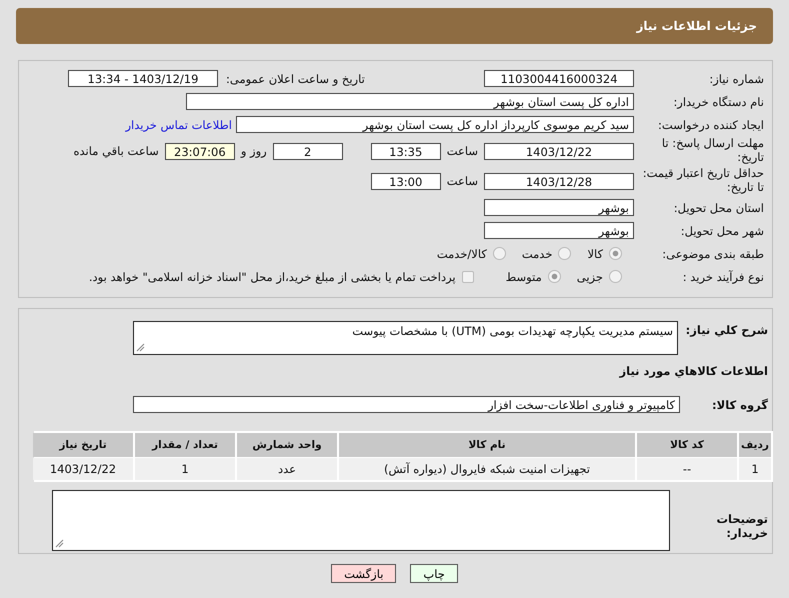 This screenshot has width=789, height=598. What do you see at coordinates (559, 151) in the screenshot?
I see `date-field: 1403/12/22` at bounding box center [559, 151].